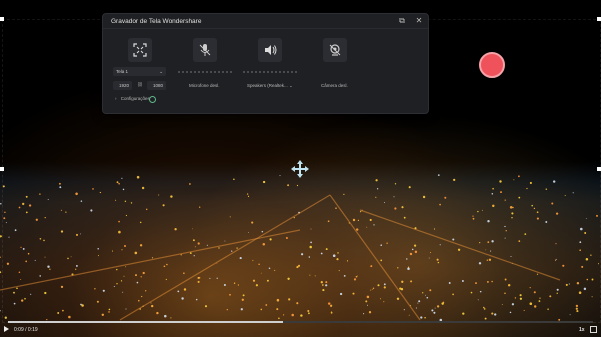  Describe the element at coordinates (116, 98) in the screenshot. I see `chevron-right-icon: ›` at that location.